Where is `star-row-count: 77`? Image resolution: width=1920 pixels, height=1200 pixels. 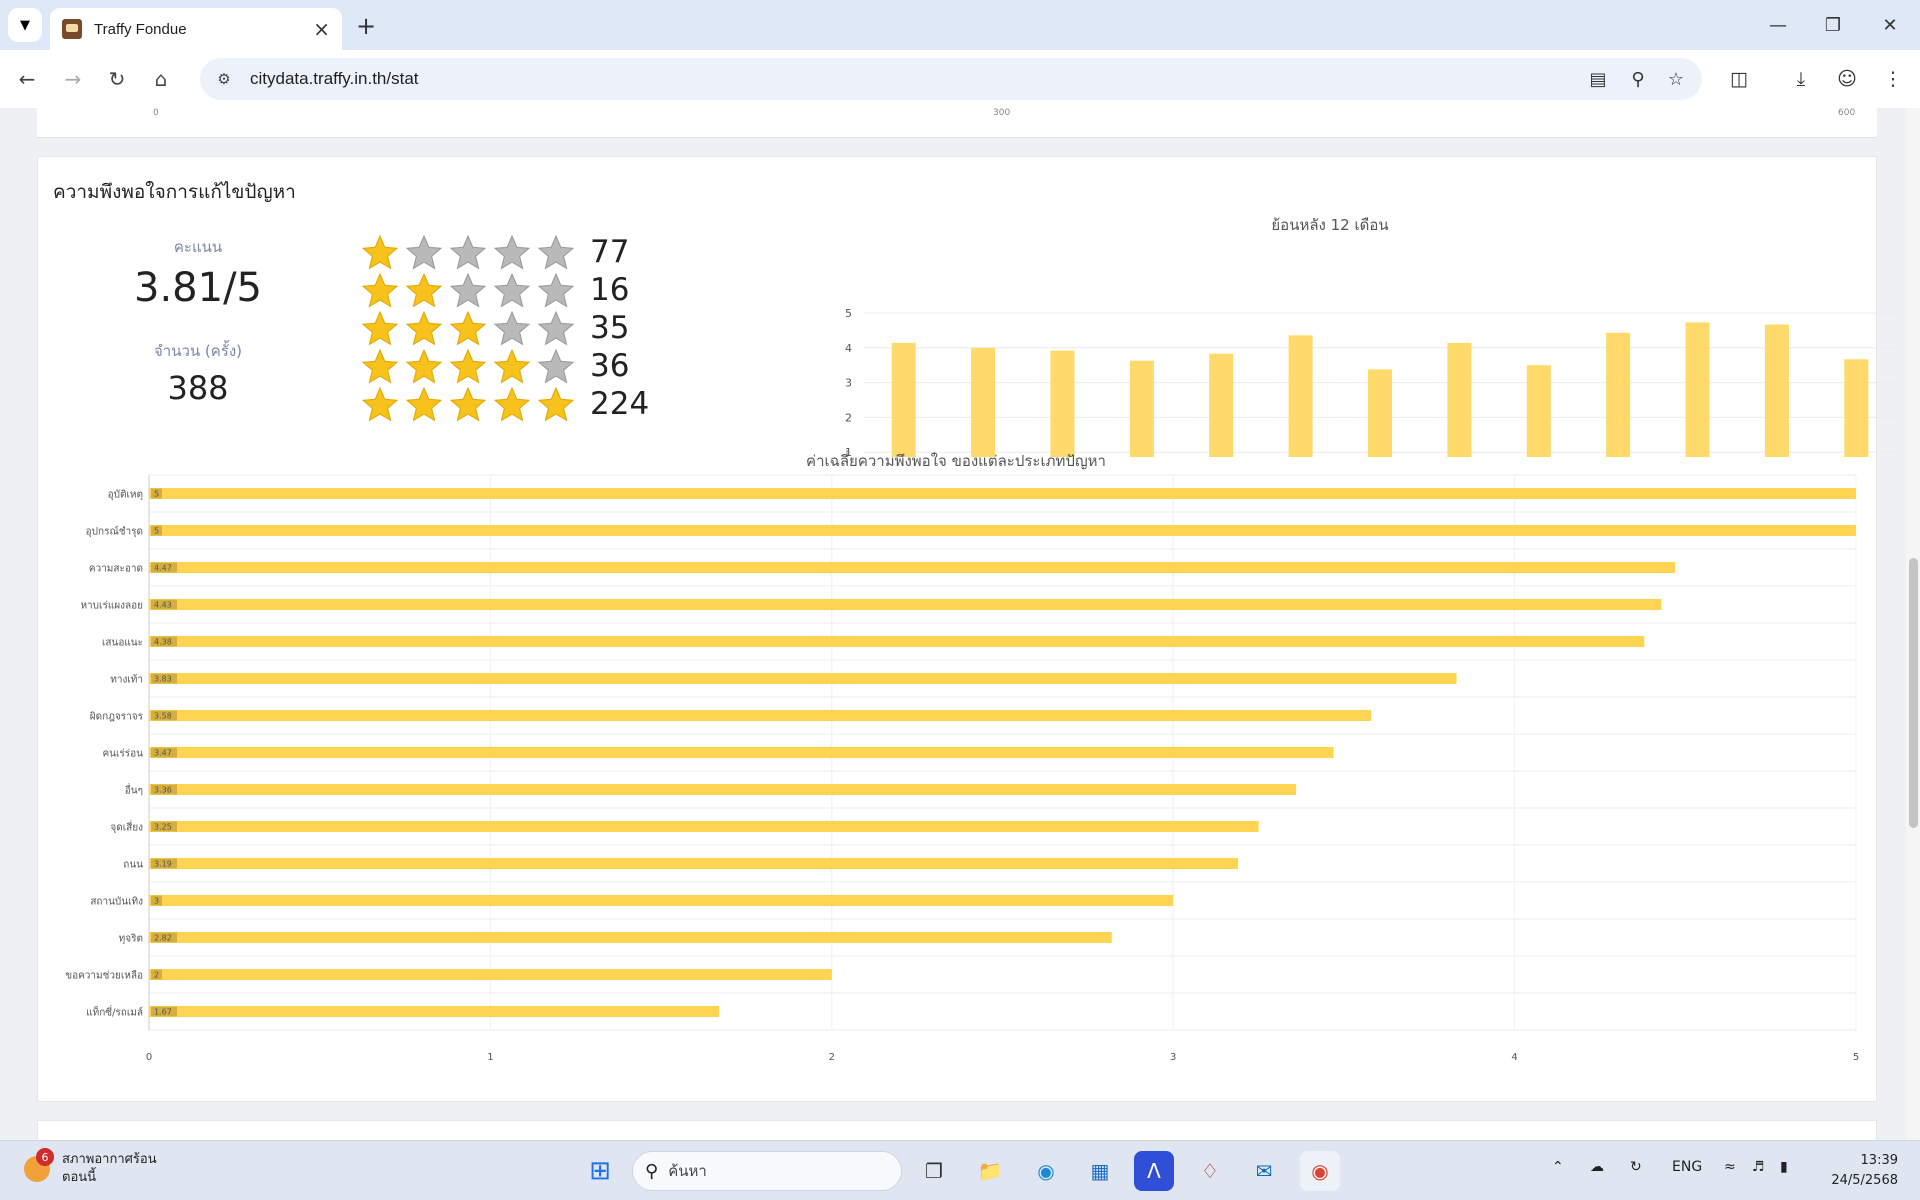 star-row-count: 77 is located at coordinates (610, 252).